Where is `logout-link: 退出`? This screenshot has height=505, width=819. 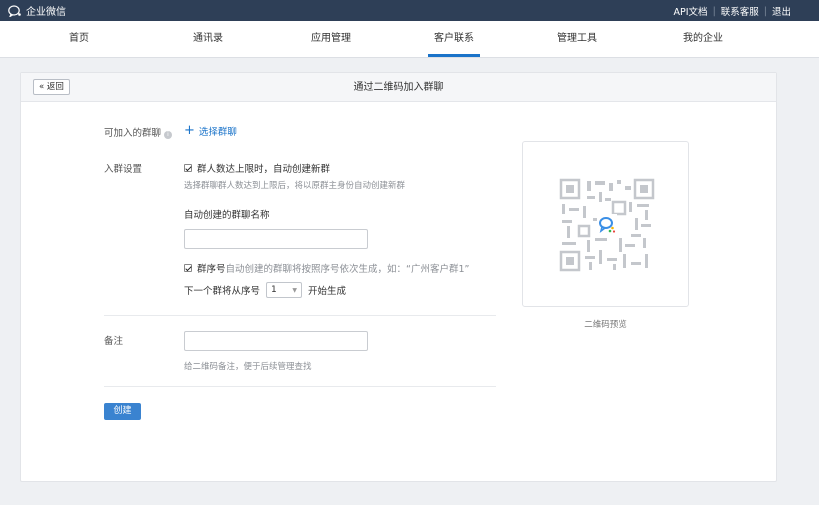
logout-link: 退出 is located at coordinates (781, 11).